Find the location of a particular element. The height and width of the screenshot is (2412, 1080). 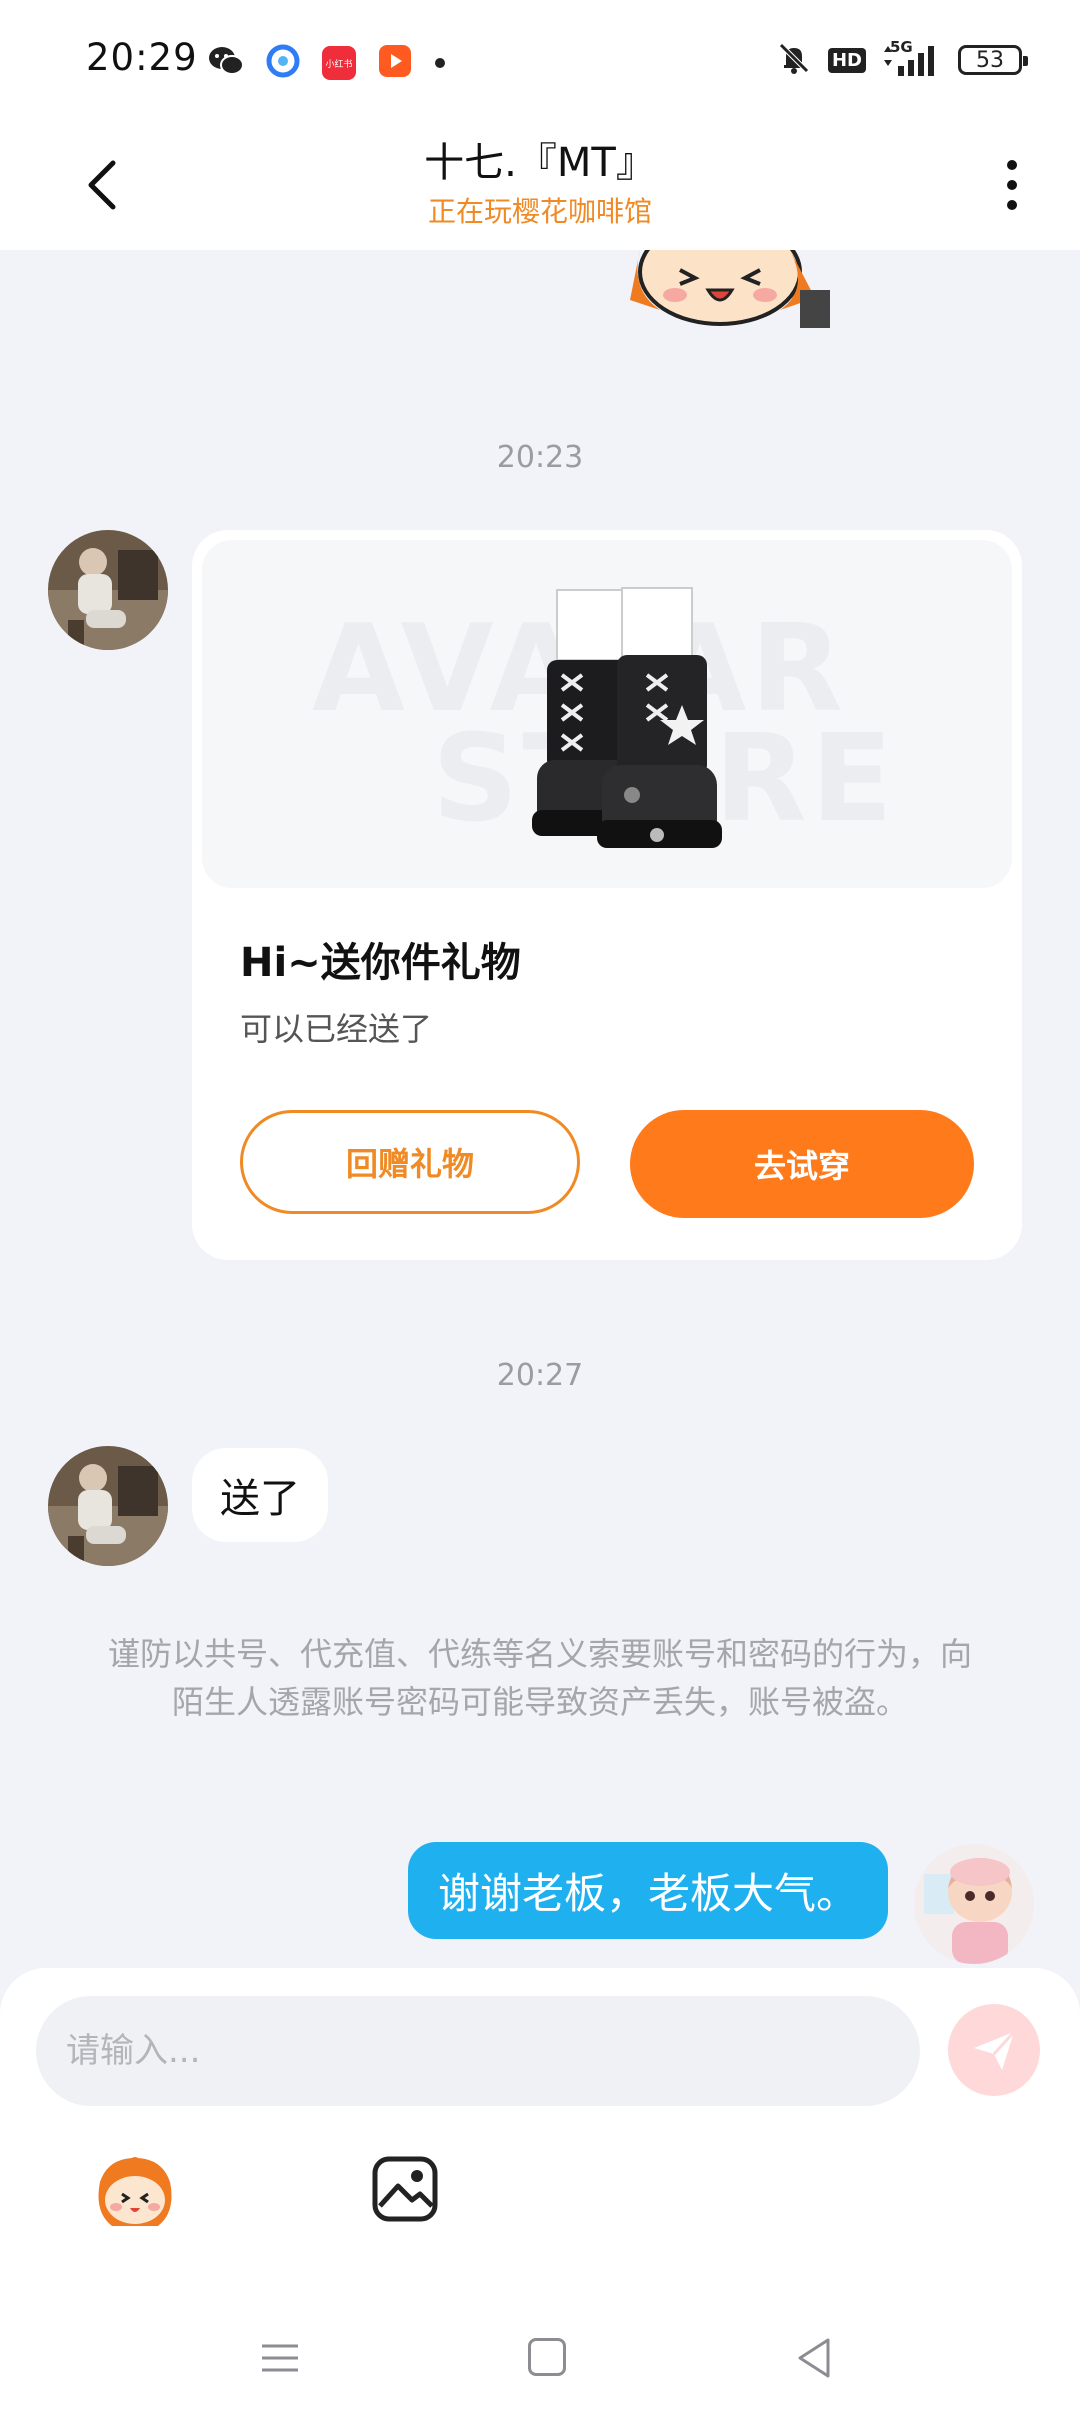

xiaohongshu-icon: 小红书 is located at coordinates (339, 63).